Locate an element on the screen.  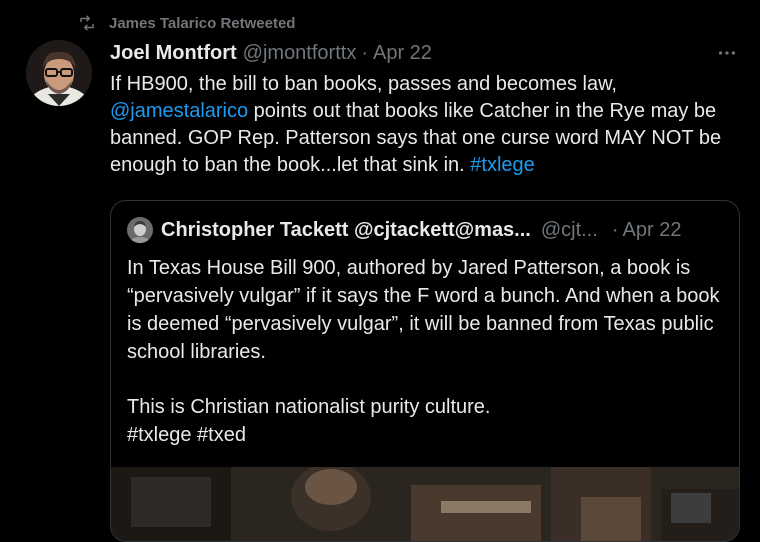
quote-avatar is located at coordinates (140, 230).